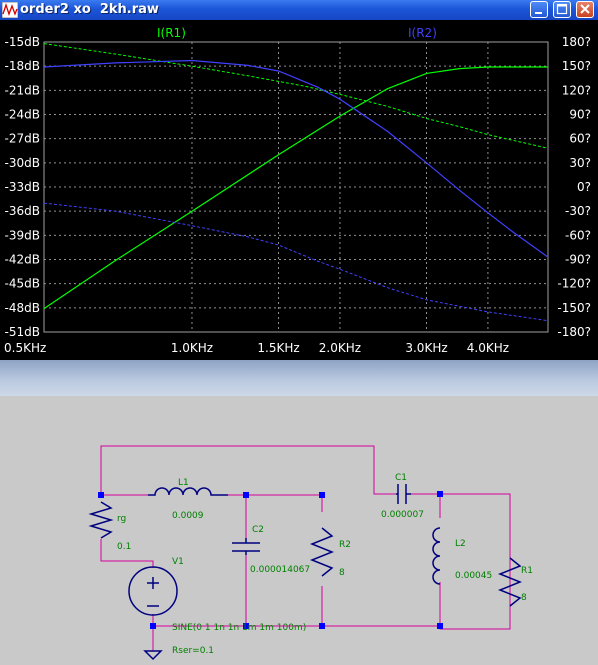 The width and height of the screenshot is (598, 665). I want to click on y-axis-label-deg: -90?, so click(578, 260).